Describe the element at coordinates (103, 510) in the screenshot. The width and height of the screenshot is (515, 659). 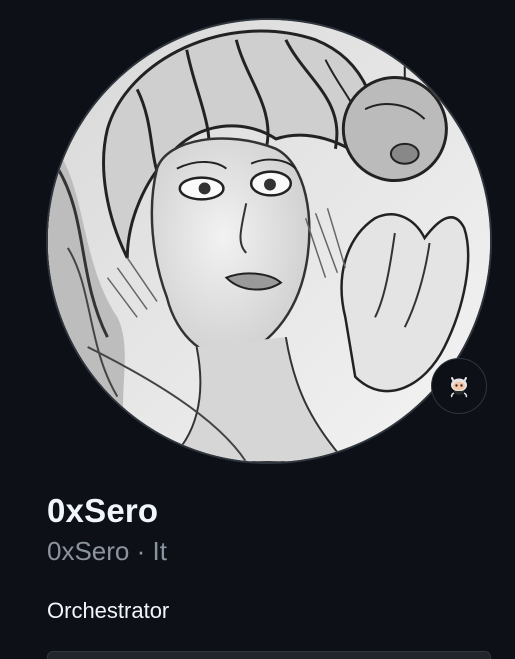
I see `profile-display-name: 0xSero` at that location.